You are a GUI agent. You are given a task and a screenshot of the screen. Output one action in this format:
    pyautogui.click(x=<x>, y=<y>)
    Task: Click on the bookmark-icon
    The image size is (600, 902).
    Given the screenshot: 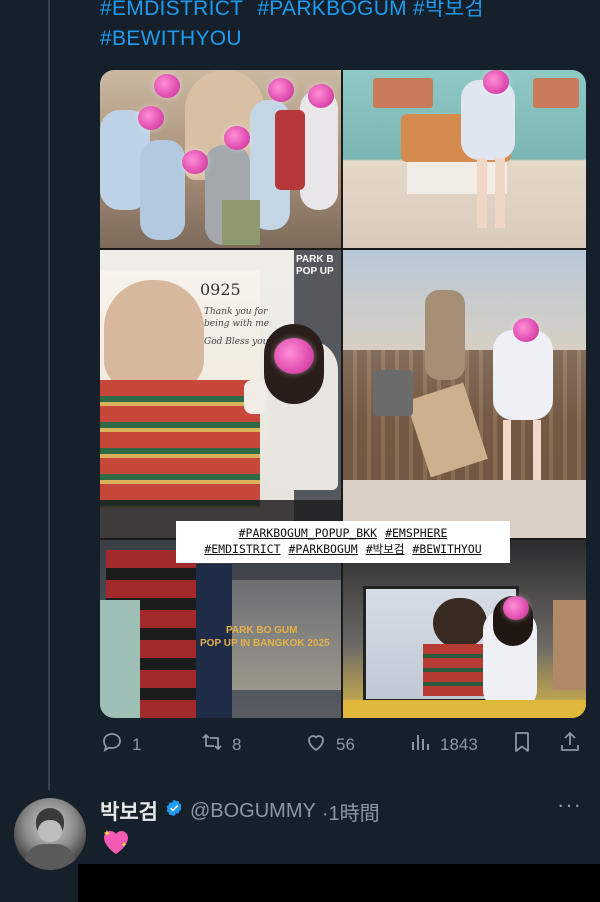 What is the action you would take?
    pyautogui.click(x=522, y=744)
    